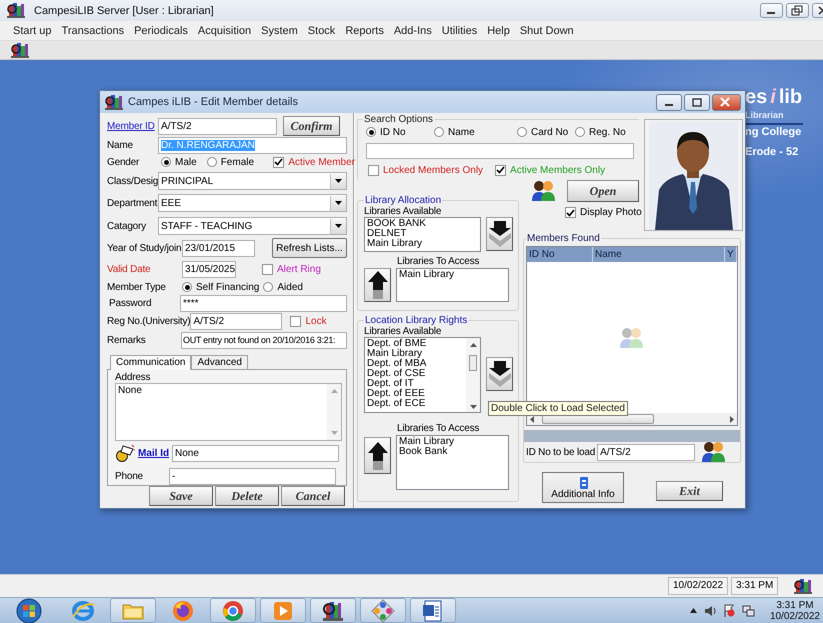 The width and height of the screenshot is (823, 623). Describe the element at coordinates (155, 453) in the screenshot. I see `mail-id-link: Mail Id` at that location.